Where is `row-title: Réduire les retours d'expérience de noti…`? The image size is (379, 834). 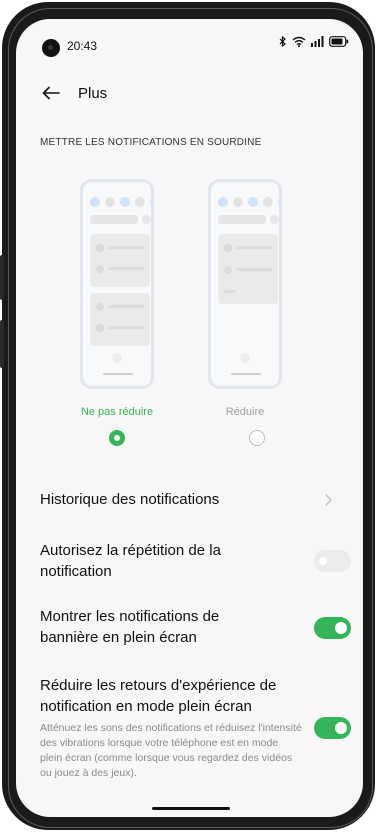 row-title: Réduire les retours d'expérience de noti… is located at coordinates (158, 696).